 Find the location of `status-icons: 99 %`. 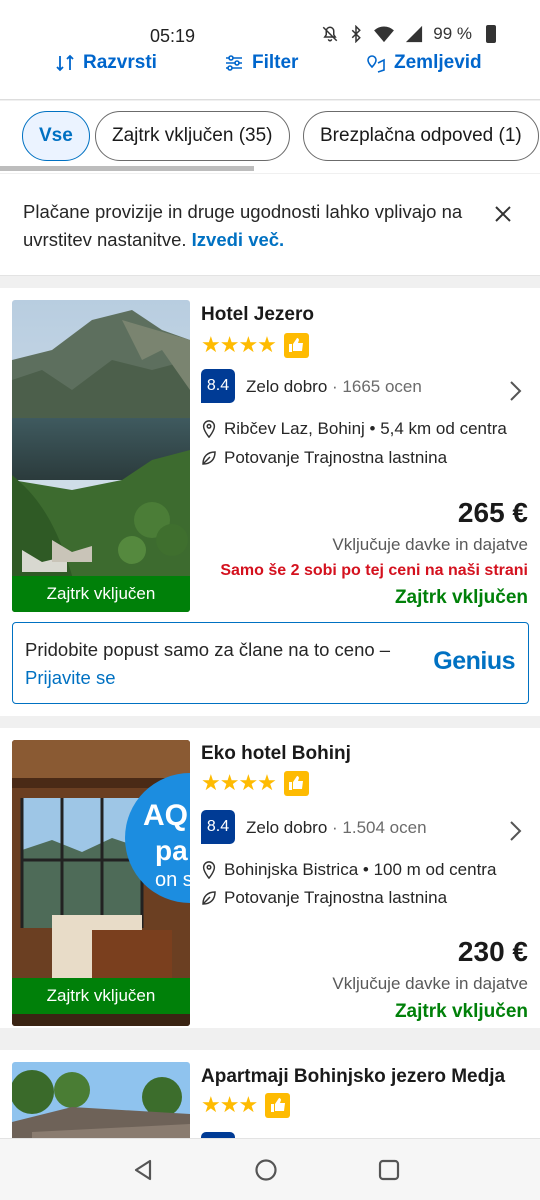

status-icons: 99 % is located at coordinates (408, 34).